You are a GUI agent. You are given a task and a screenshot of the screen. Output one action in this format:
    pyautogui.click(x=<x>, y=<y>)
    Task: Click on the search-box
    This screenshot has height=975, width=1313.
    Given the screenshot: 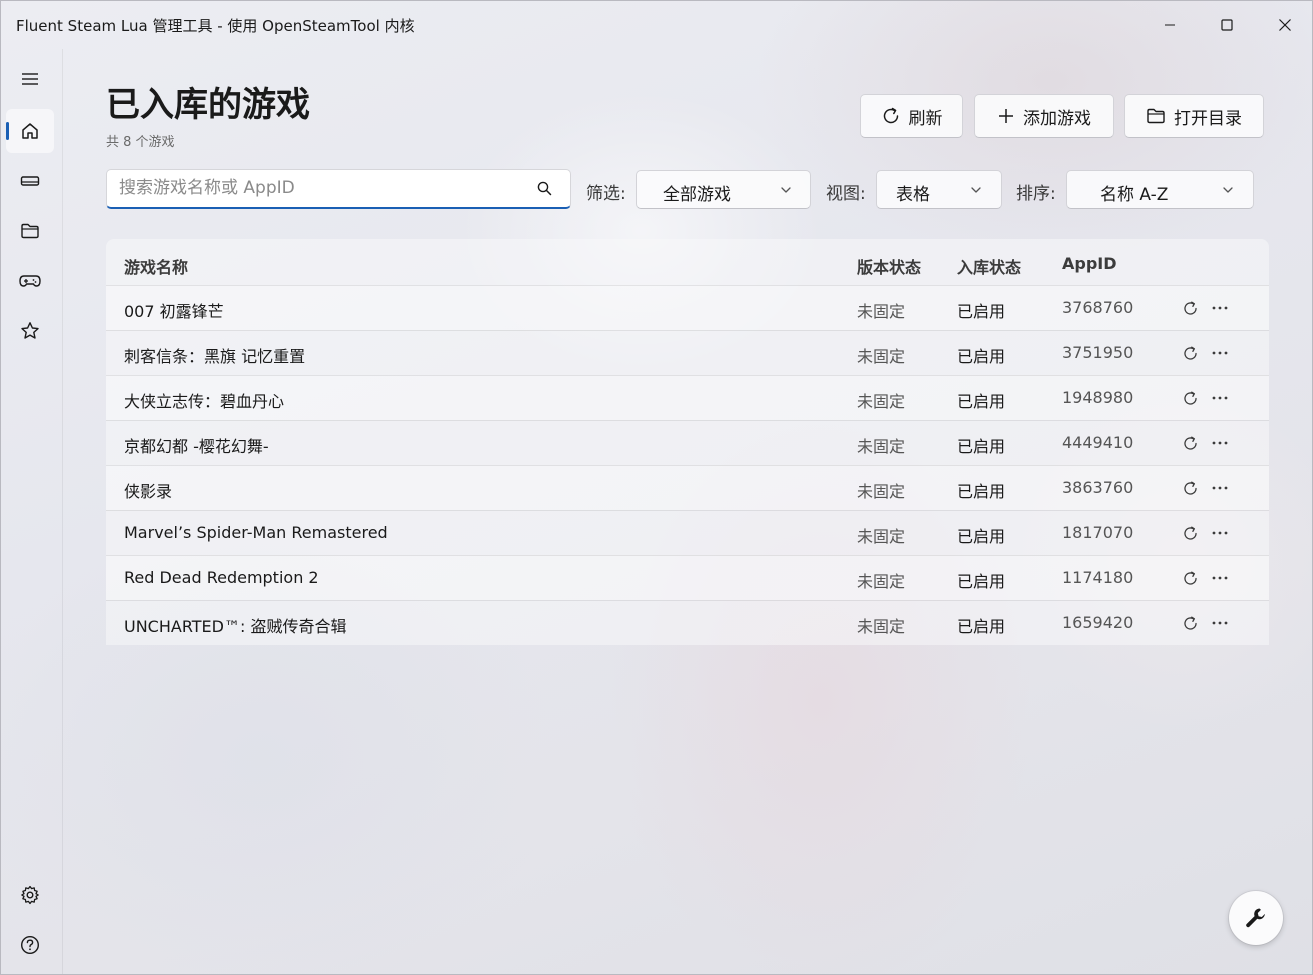 What is the action you would take?
    pyautogui.click(x=338, y=189)
    